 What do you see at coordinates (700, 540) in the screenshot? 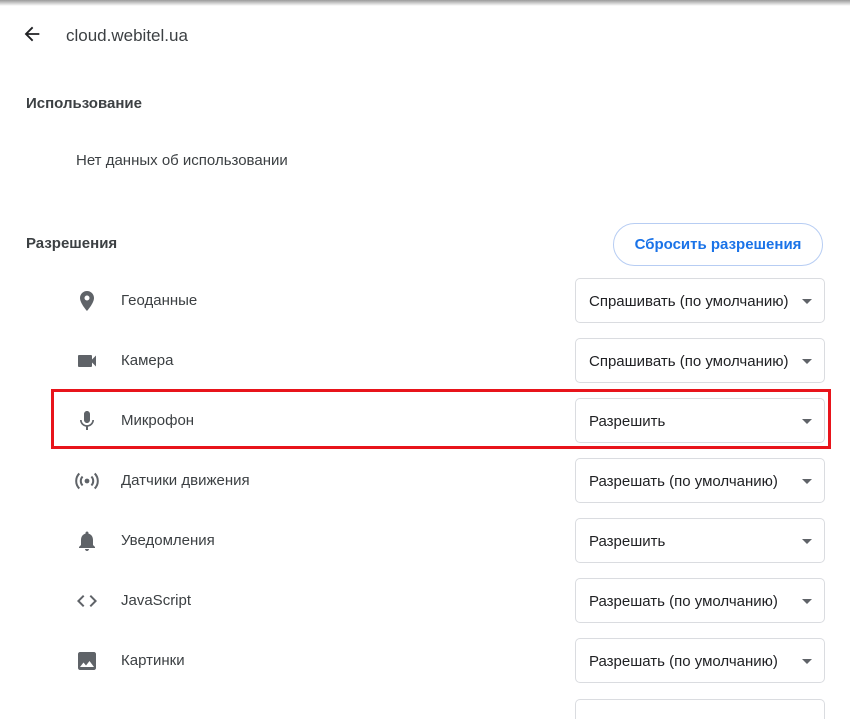
I see `permission-select-notifications: Разрешить` at bounding box center [700, 540].